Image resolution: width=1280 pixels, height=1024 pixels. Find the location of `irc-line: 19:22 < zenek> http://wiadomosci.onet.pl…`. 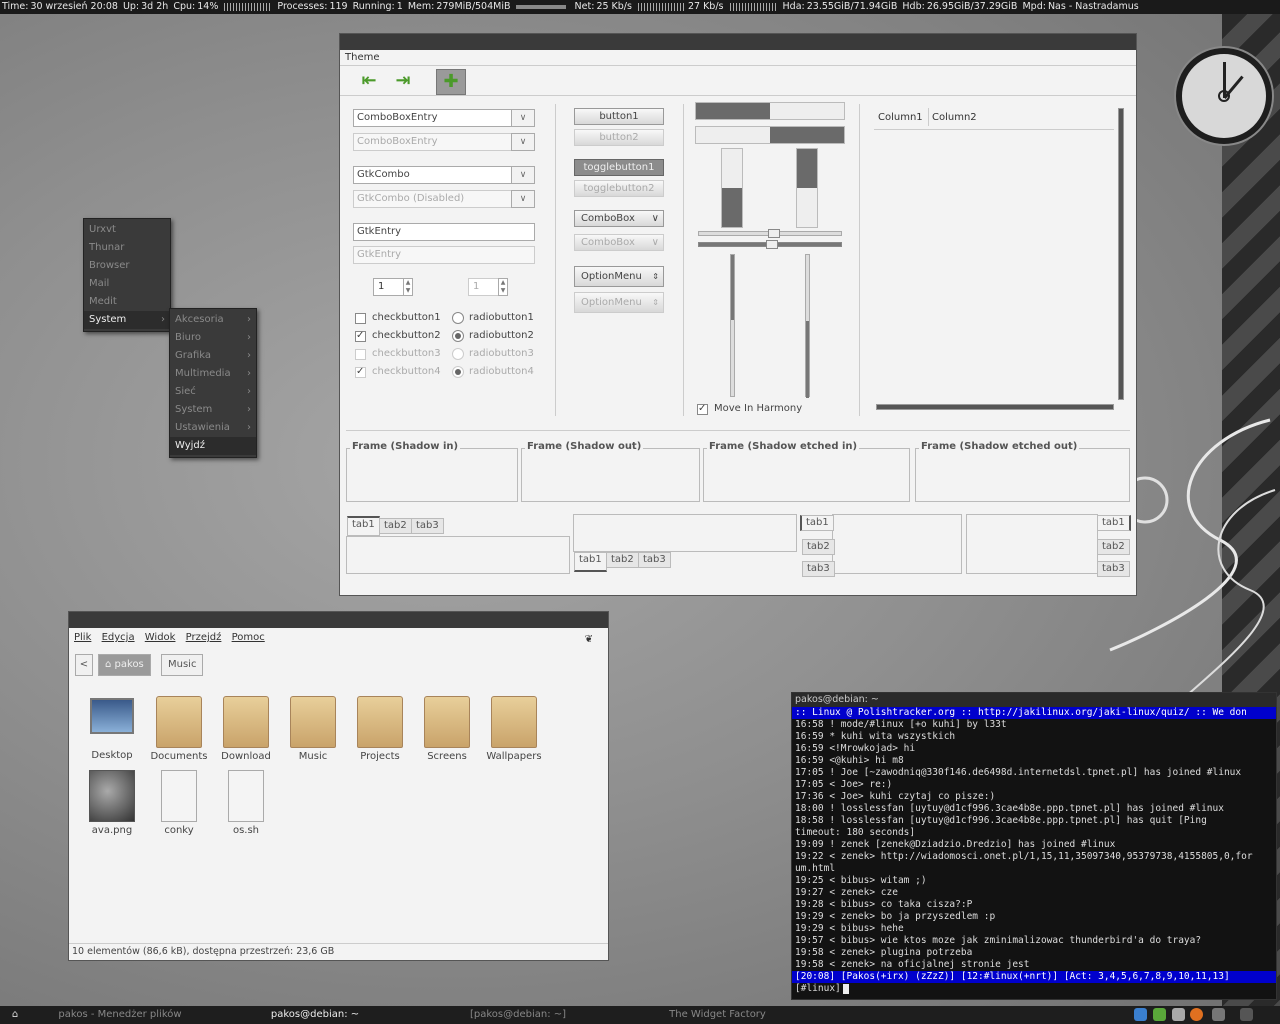

irc-line: 19:22 < zenek> http://wiadomosci.onet.pl… is located at coordinates (1024, 856).